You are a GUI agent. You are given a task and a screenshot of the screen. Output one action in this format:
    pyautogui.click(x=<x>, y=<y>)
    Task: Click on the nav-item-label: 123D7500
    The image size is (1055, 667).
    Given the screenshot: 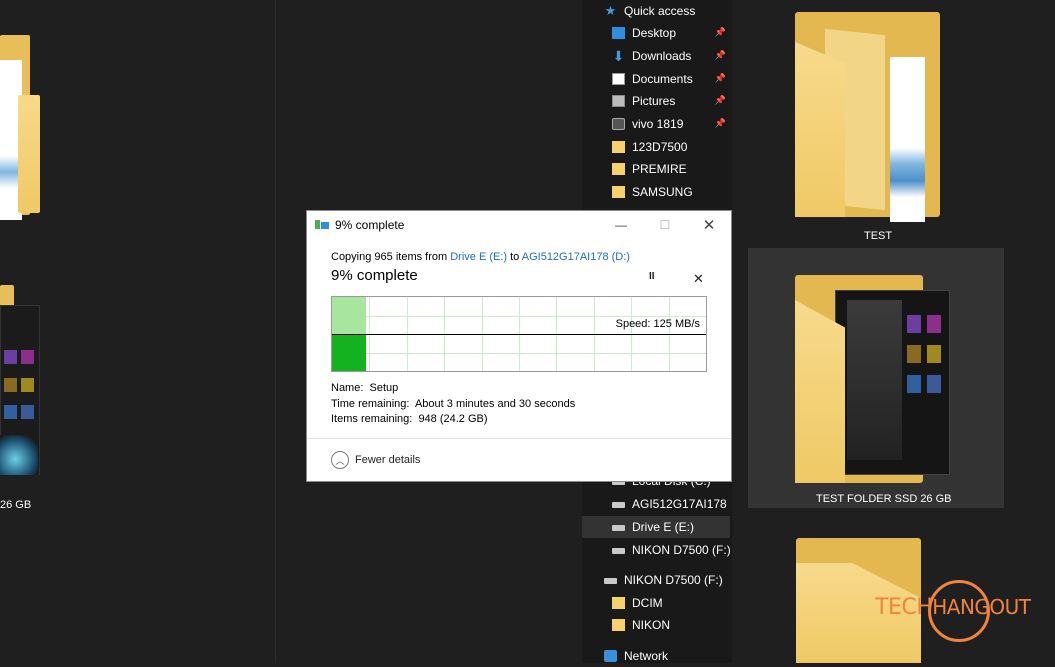 What is the action you would take?
    pyautogui.click(x=660, y=147)
    